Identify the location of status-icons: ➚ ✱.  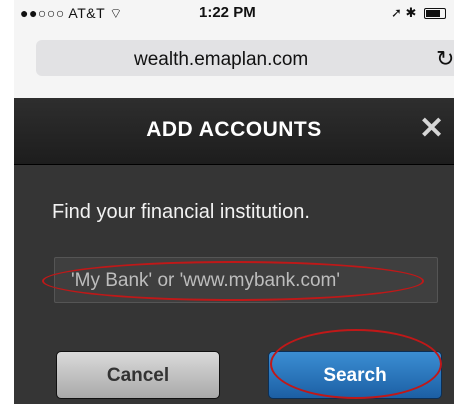
(418, 13).